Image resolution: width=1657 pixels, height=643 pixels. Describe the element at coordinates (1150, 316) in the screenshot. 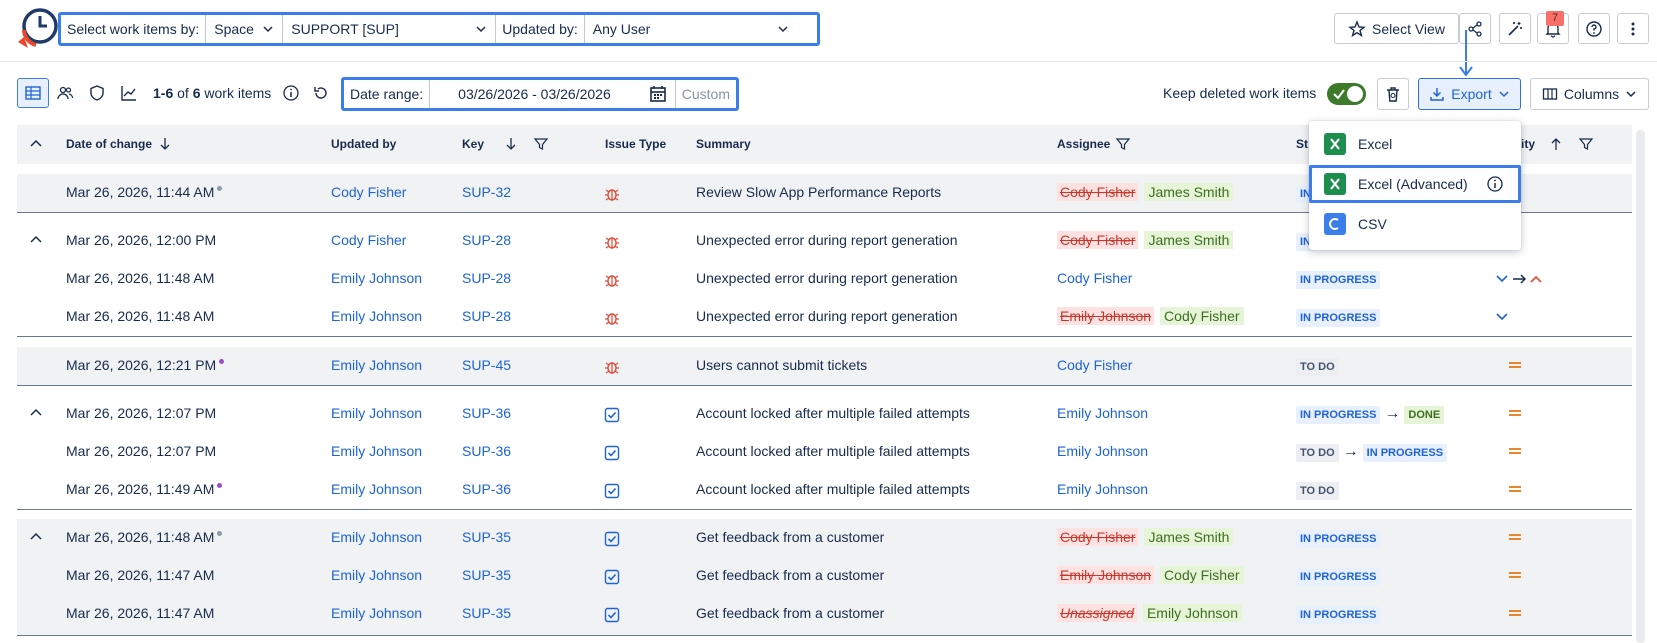

I see `assignee-cell: Emily Johnson Cody Fisher` at that location.